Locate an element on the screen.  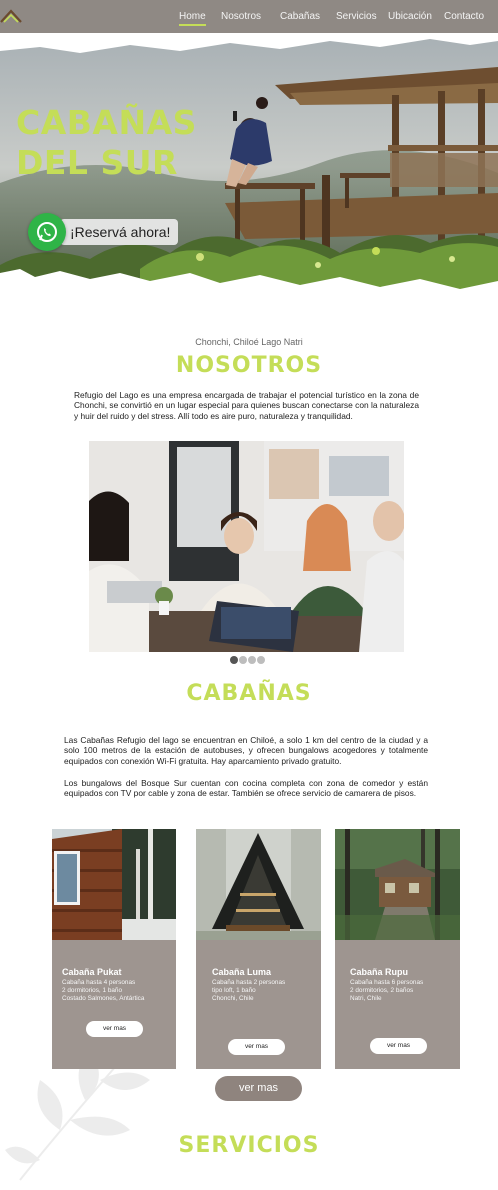
ver-mas-button-rupu: ver mas is located at coordinates (398, 1046).